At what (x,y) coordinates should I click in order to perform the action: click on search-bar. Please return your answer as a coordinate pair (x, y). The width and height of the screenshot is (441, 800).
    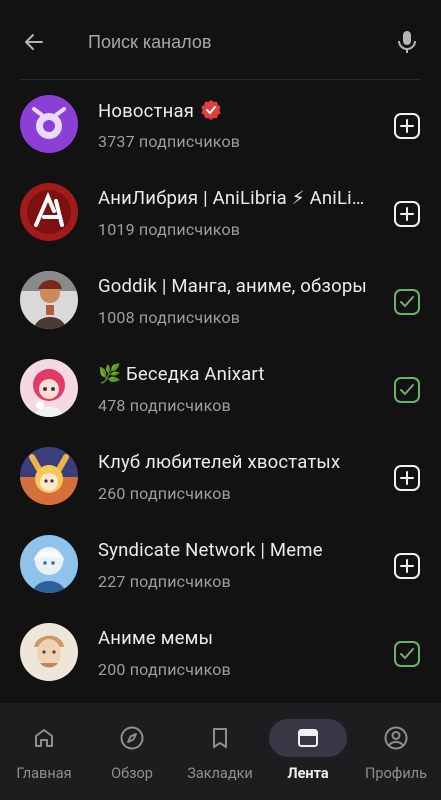
    Looking at the image, I should click on (220, 40).